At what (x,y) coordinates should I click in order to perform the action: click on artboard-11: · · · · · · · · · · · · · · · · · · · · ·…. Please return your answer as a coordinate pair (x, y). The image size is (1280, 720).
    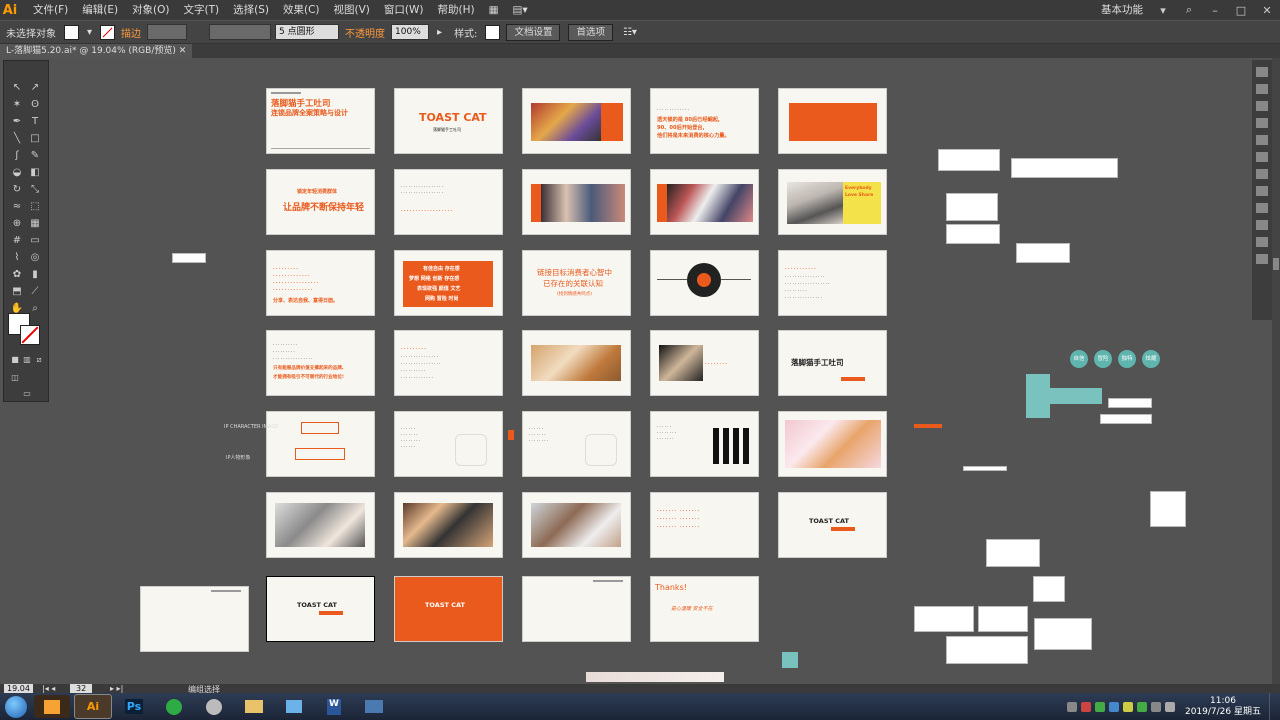
    Looking at the image, I should click on (320, 283).